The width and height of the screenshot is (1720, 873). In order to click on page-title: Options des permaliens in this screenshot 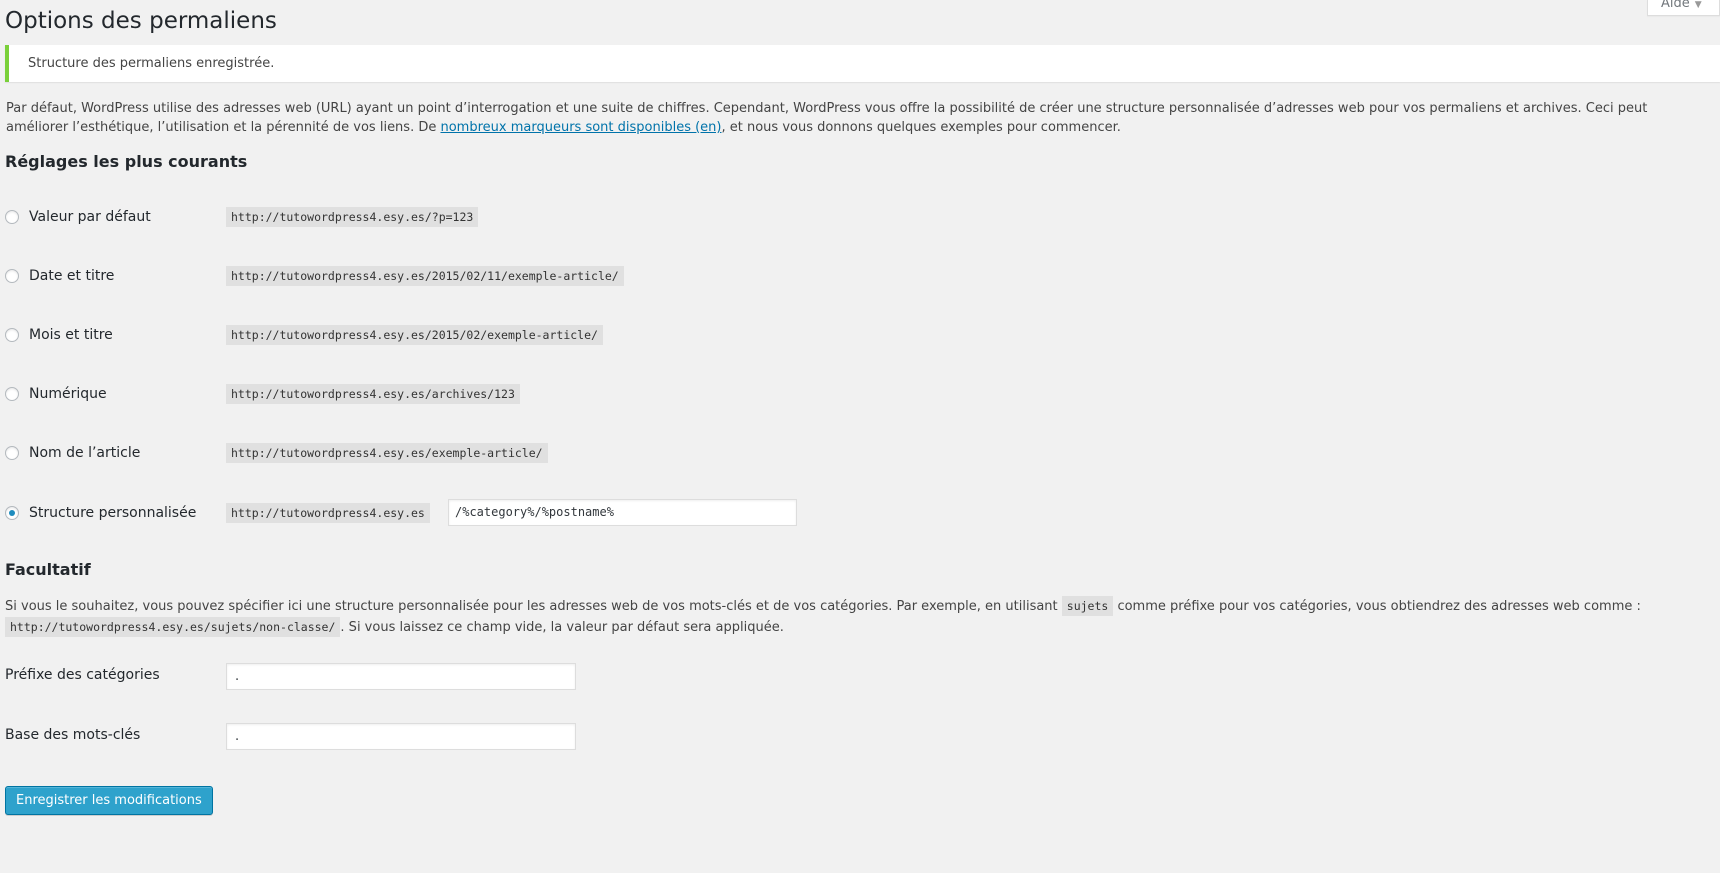, I will do `click(141, 21)`.